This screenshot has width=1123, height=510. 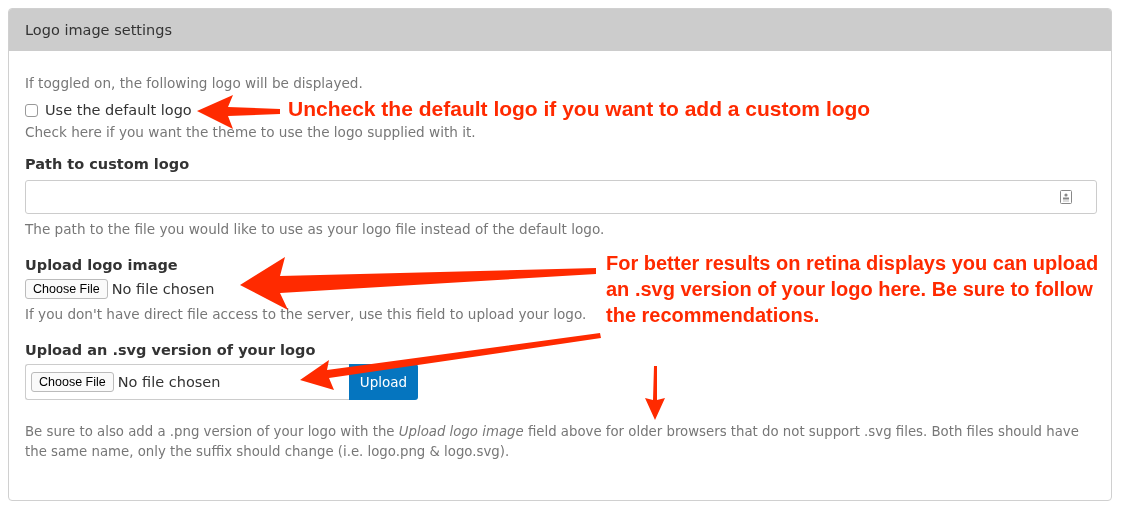 I want to click on field-label: Upload logo image, so click(x=101, y=265).